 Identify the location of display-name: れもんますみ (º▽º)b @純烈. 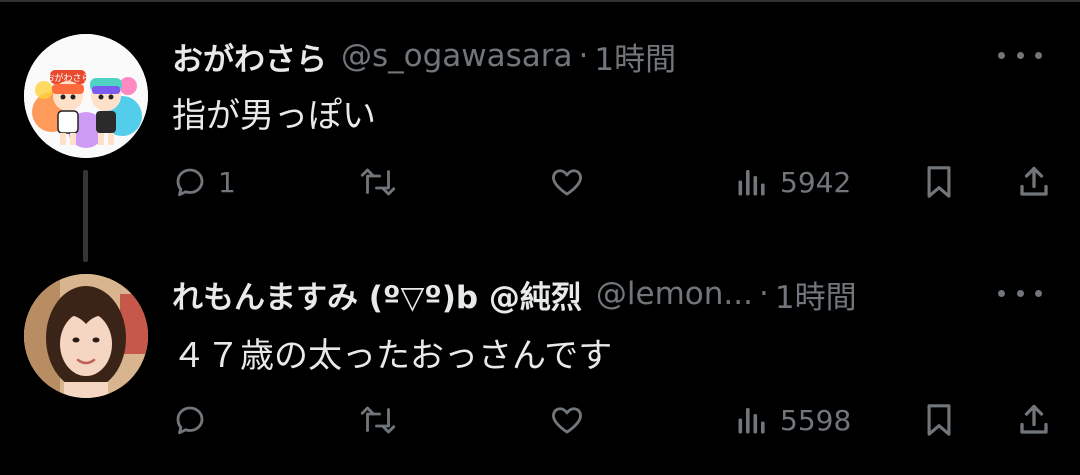
(377, 294).